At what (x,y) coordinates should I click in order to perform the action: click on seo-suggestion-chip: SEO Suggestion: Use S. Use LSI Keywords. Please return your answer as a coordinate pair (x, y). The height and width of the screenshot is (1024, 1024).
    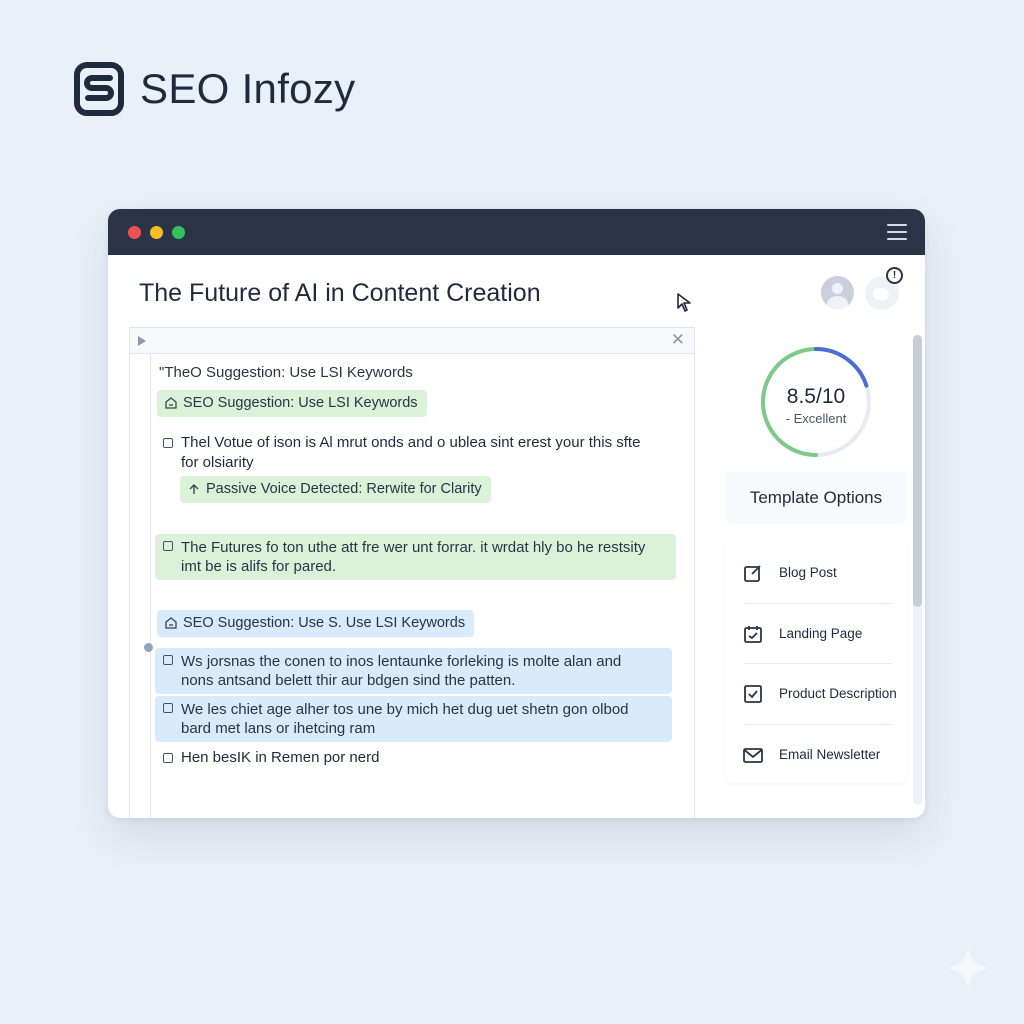
    Looking at the image, I should click on (316, 623).